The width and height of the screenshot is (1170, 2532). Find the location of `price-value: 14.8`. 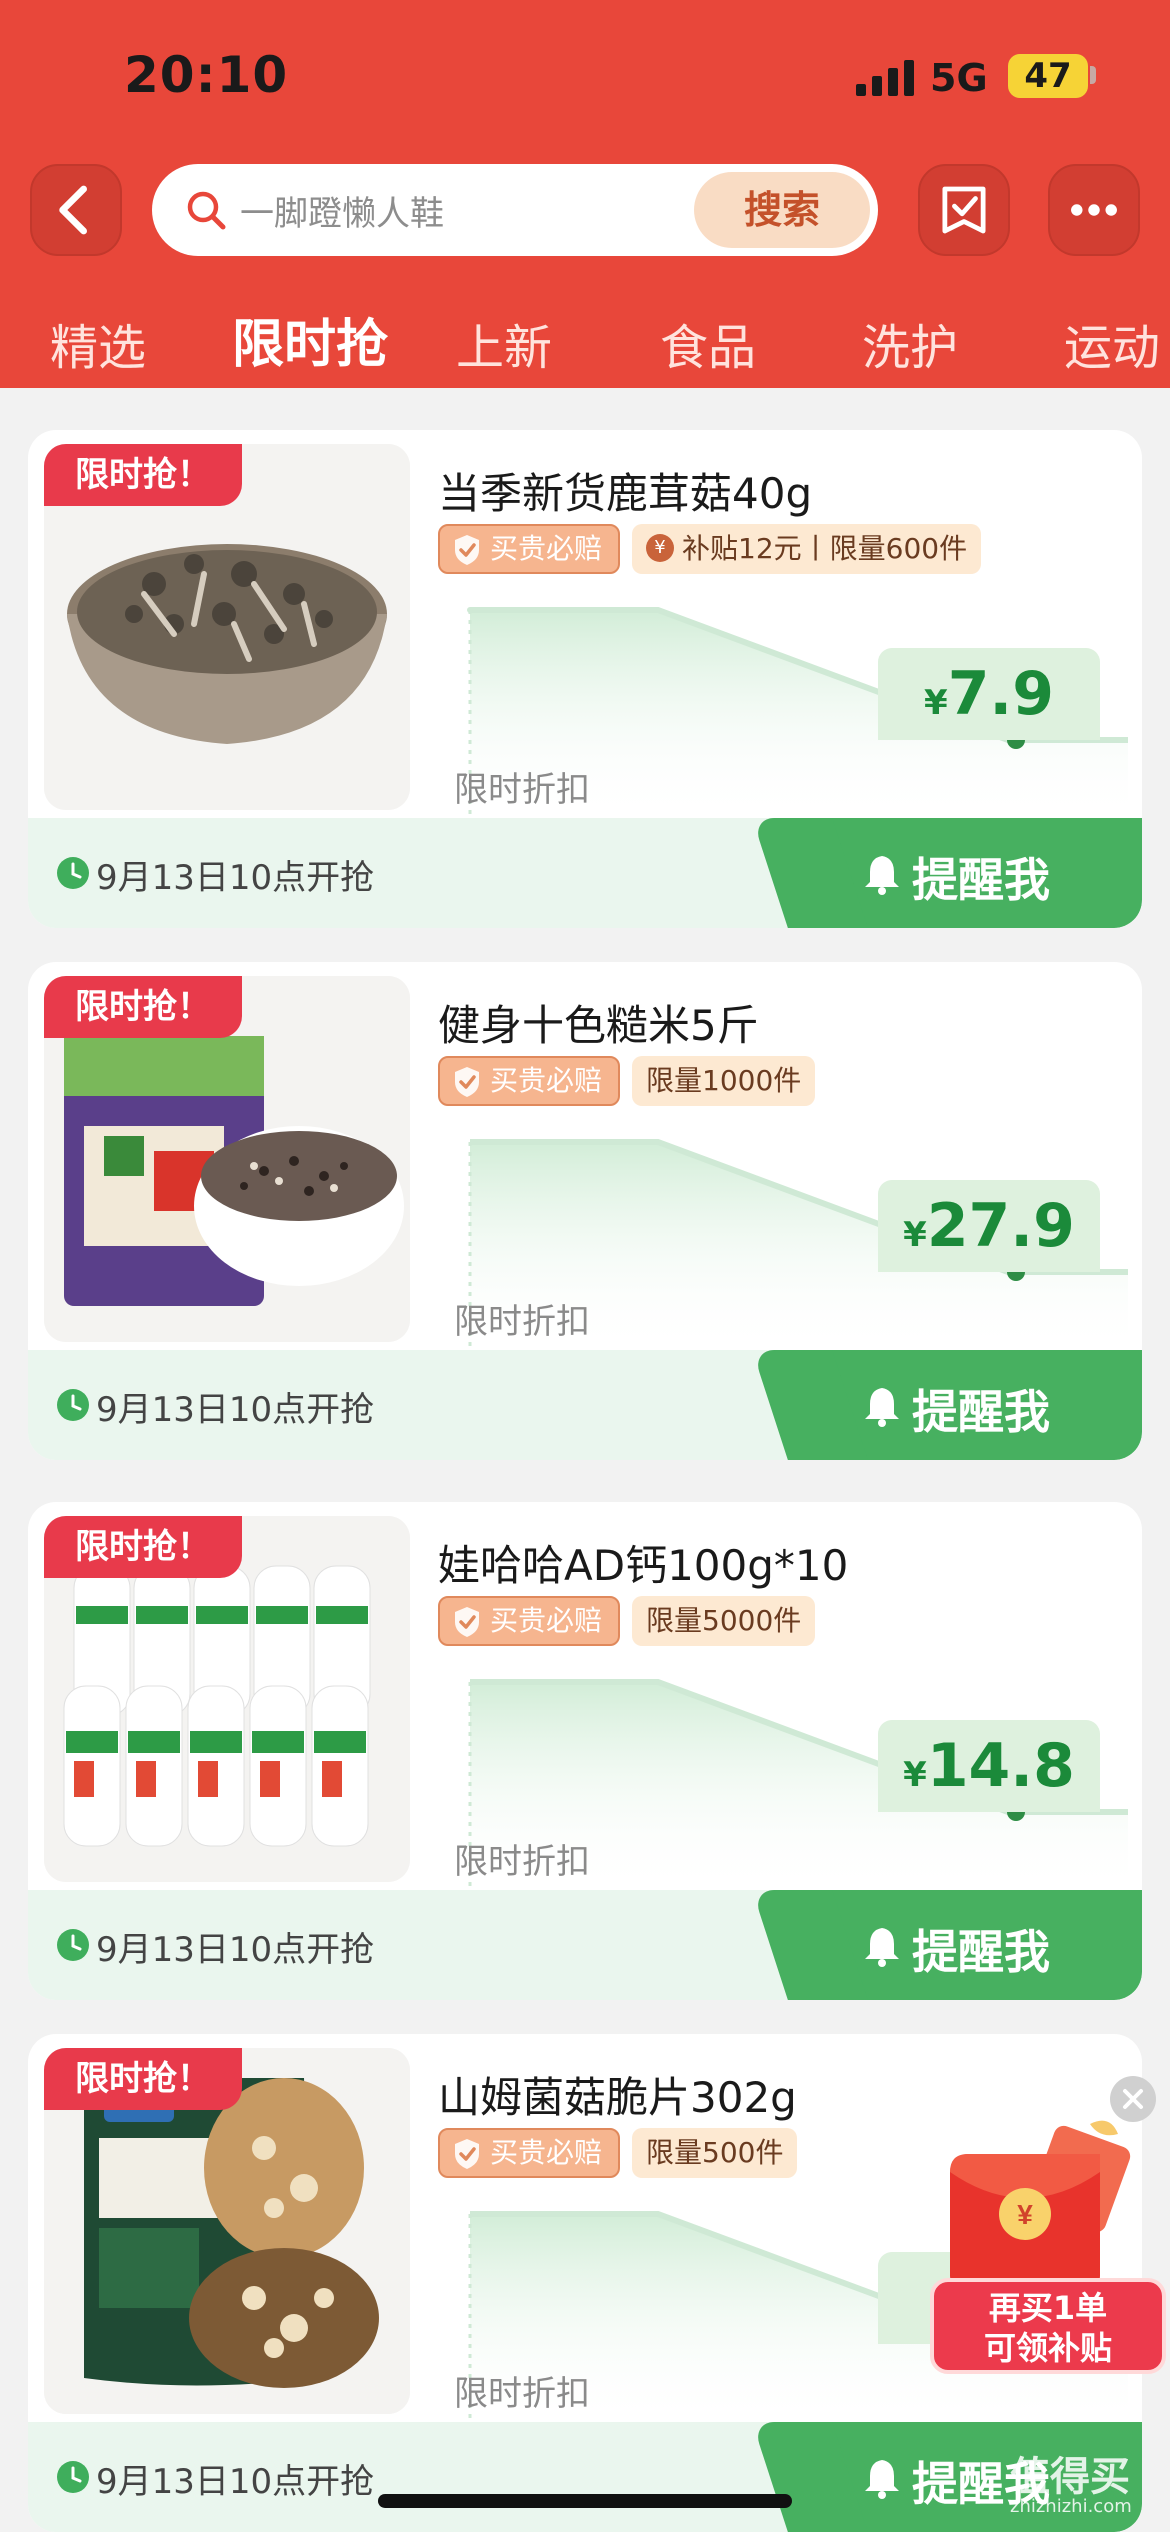

price-value: 14.8 is located at coordinates (1000, 1766).